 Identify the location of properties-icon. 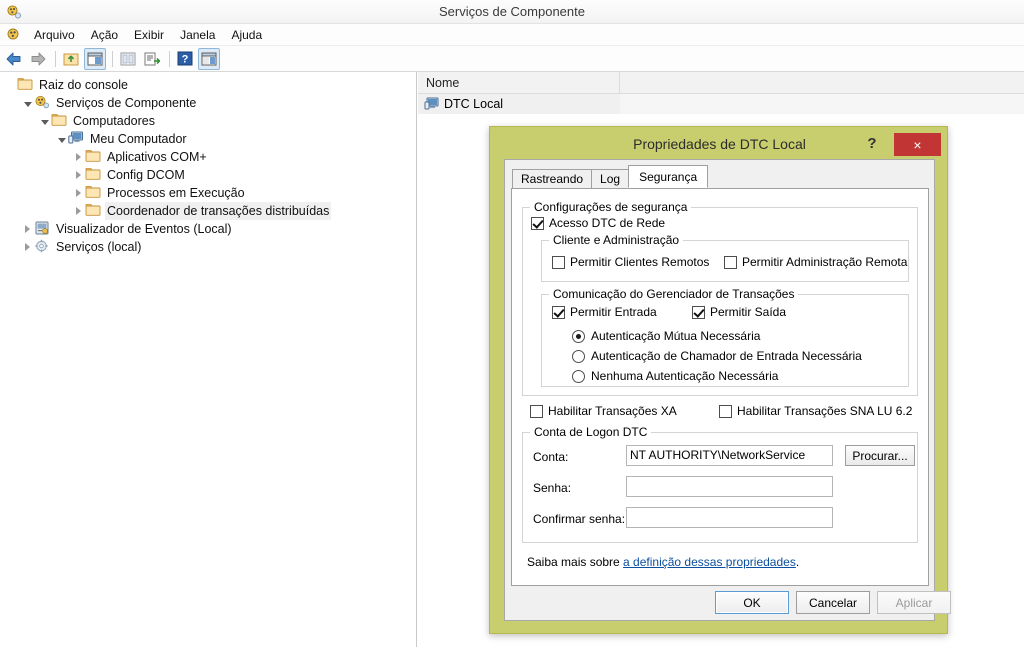
(128, 59).